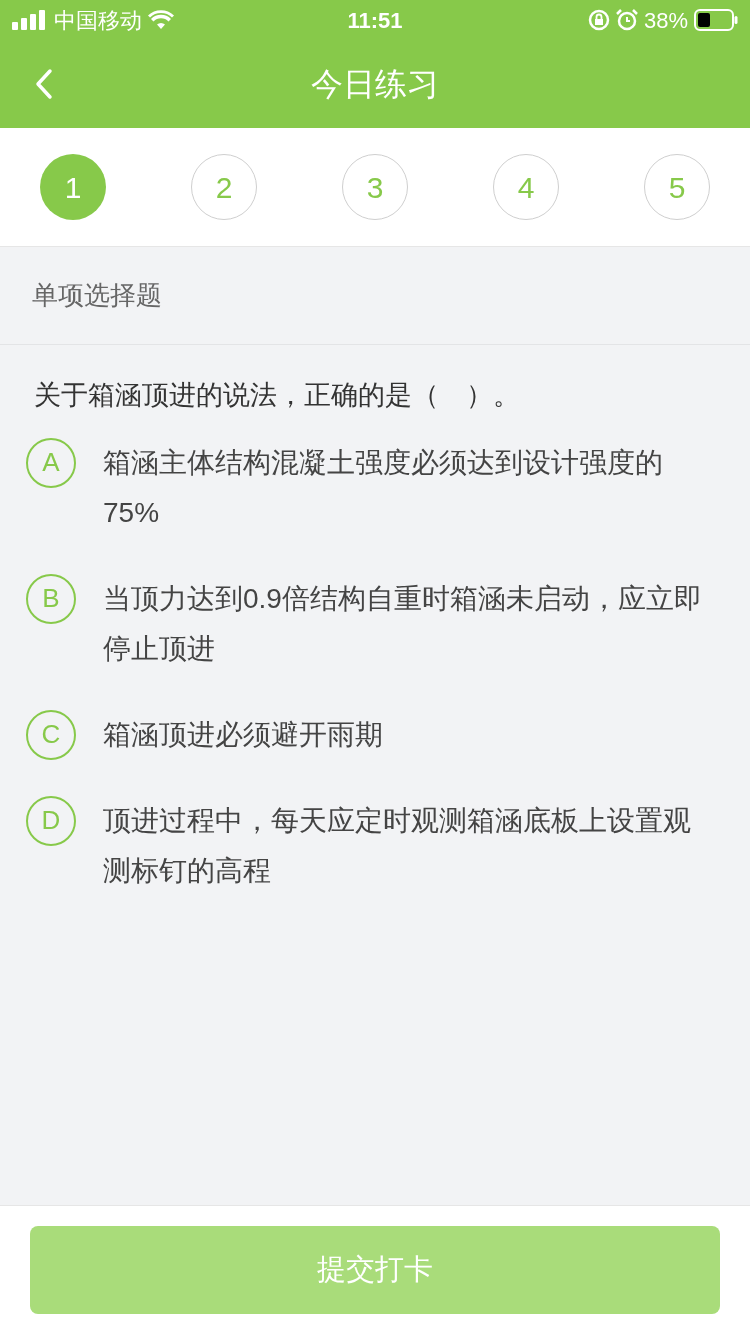 Image resolution: width=750 pixels, height=1334 pixels. Describe the element at coordinates (277, 395) in the screenshot. I see `question-text: 关于箱涵顶进的说法，正确的是（ ）。` at that location.